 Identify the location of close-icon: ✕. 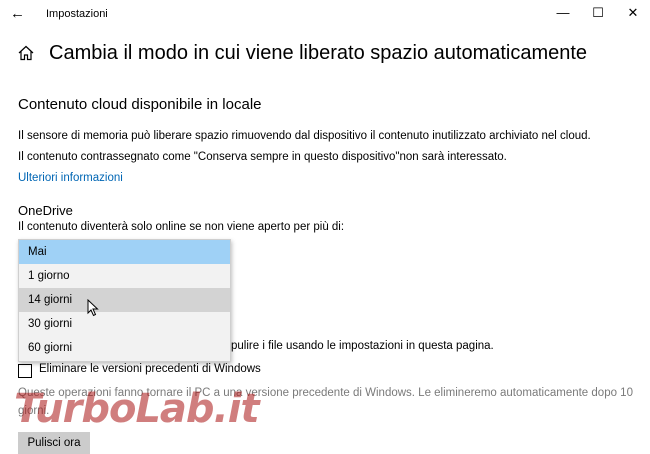
(633, 13).